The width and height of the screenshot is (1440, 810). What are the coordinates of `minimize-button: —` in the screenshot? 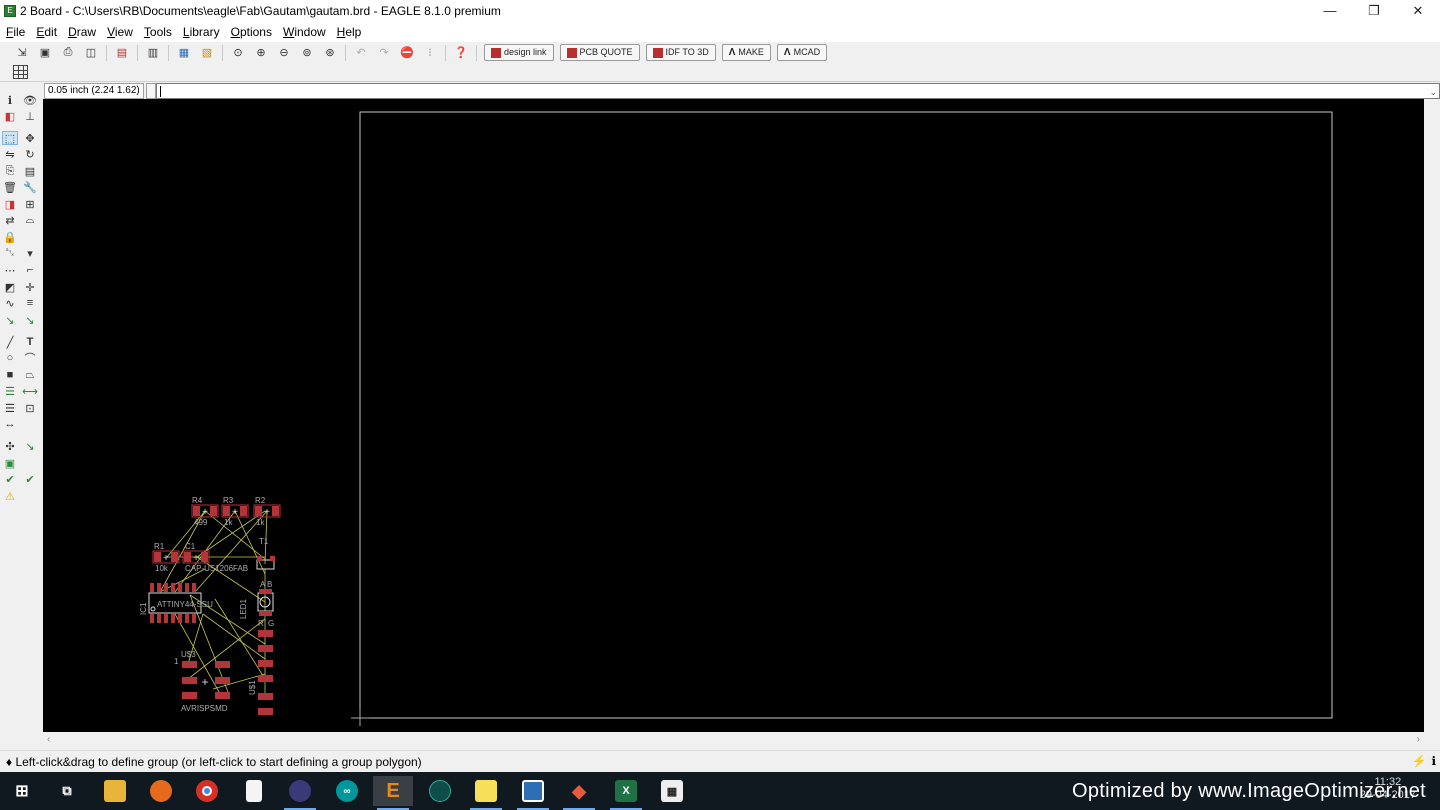 It's located at (1330, 11).